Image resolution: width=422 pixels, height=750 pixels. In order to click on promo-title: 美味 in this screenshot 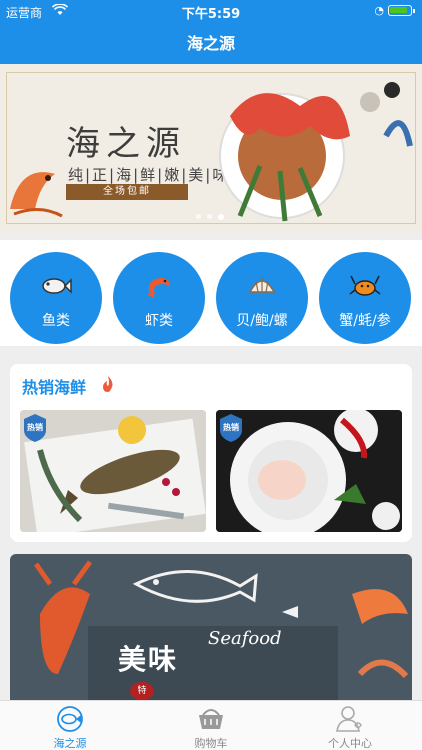, I will do `click(148, 659)`.